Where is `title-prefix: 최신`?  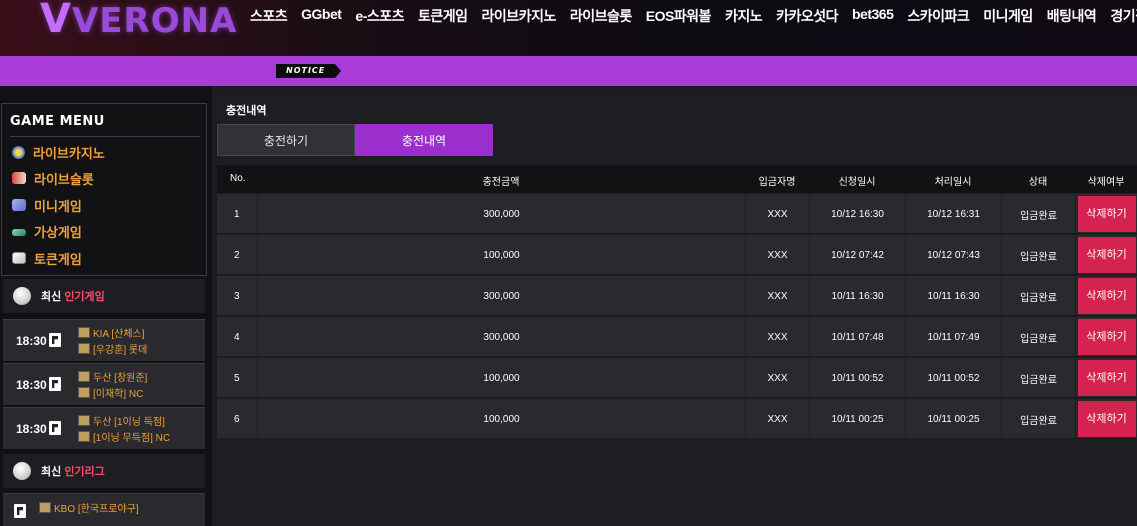 title-prefix: 최신 is located at coordinates (51, 297).